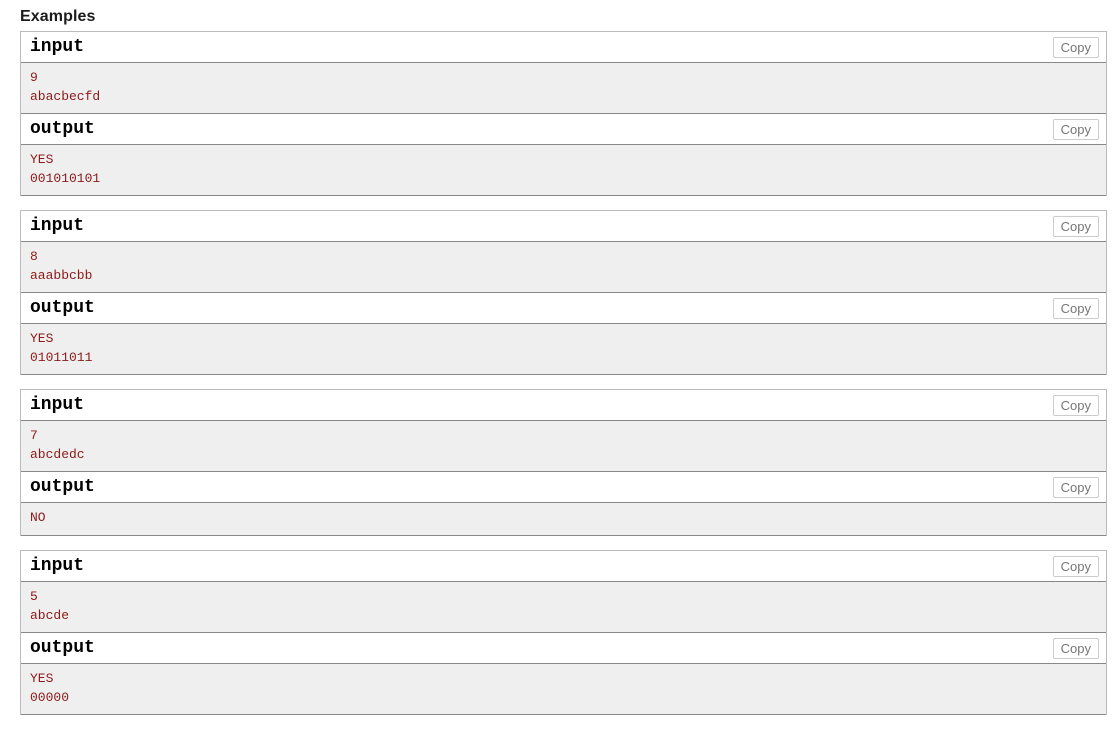 This screenshot has height=749, width=1115. What do you see at coordinates (563, 689) in the screenshot?
I see `output-data: YES 00000` at bounding box center [563, 689].